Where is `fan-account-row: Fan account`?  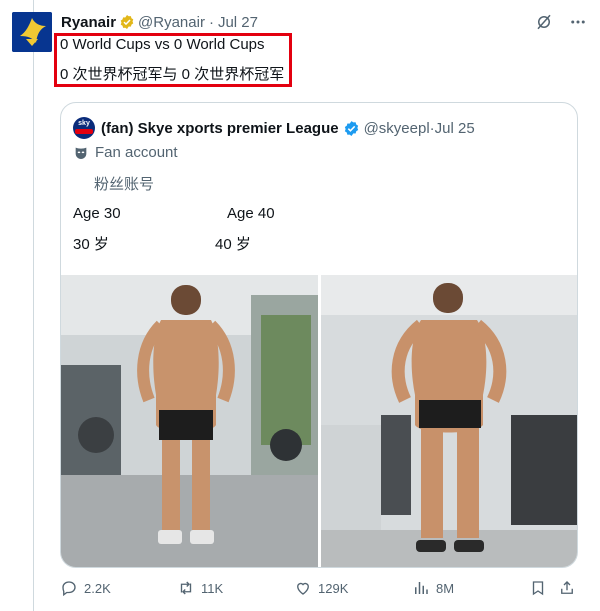 fan-account-row: Fan account is located at coordinates (125, 152).